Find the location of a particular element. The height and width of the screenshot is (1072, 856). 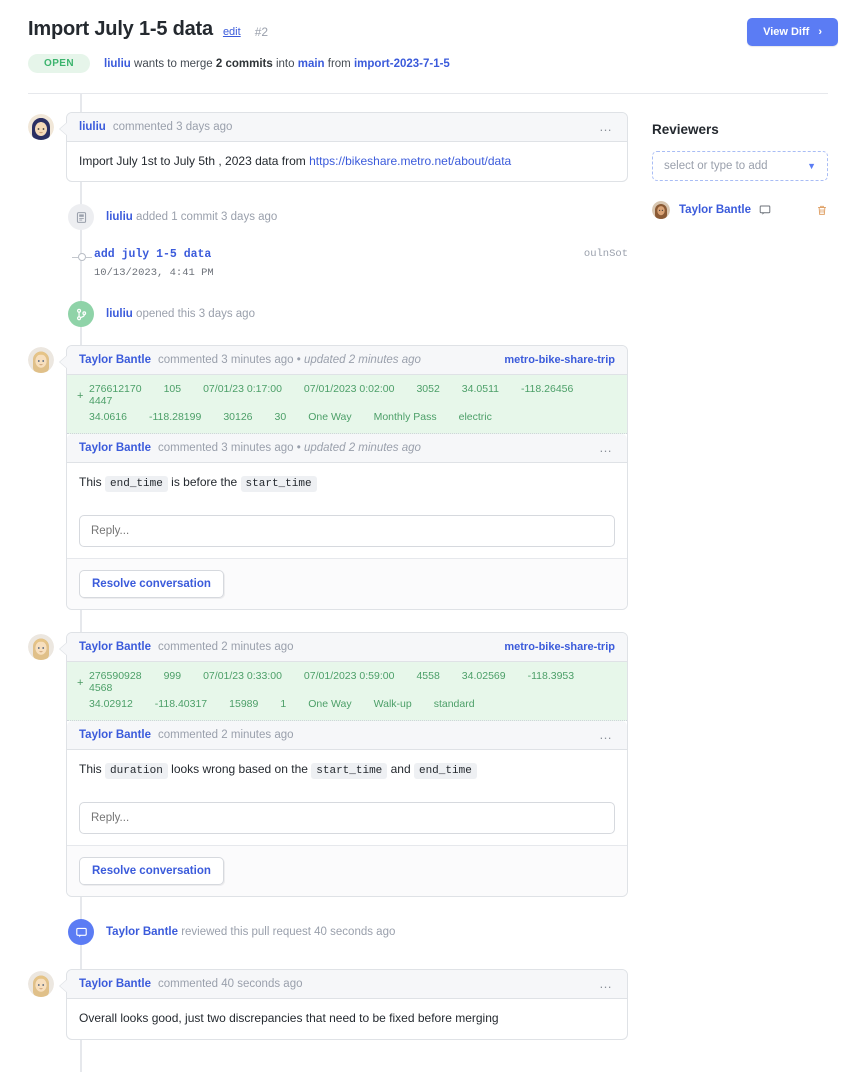

commit-message: add july 1-5 data is located at coordinates (154, 254).